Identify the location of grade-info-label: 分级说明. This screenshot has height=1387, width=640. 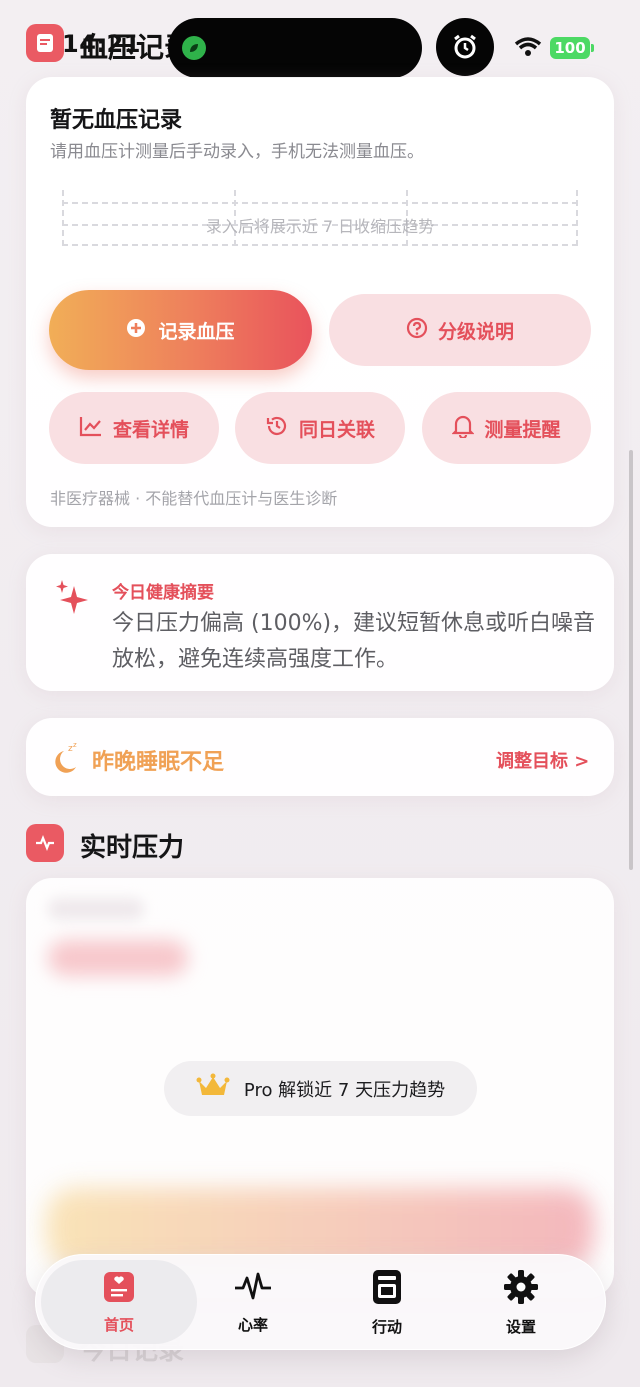
(475, 331).